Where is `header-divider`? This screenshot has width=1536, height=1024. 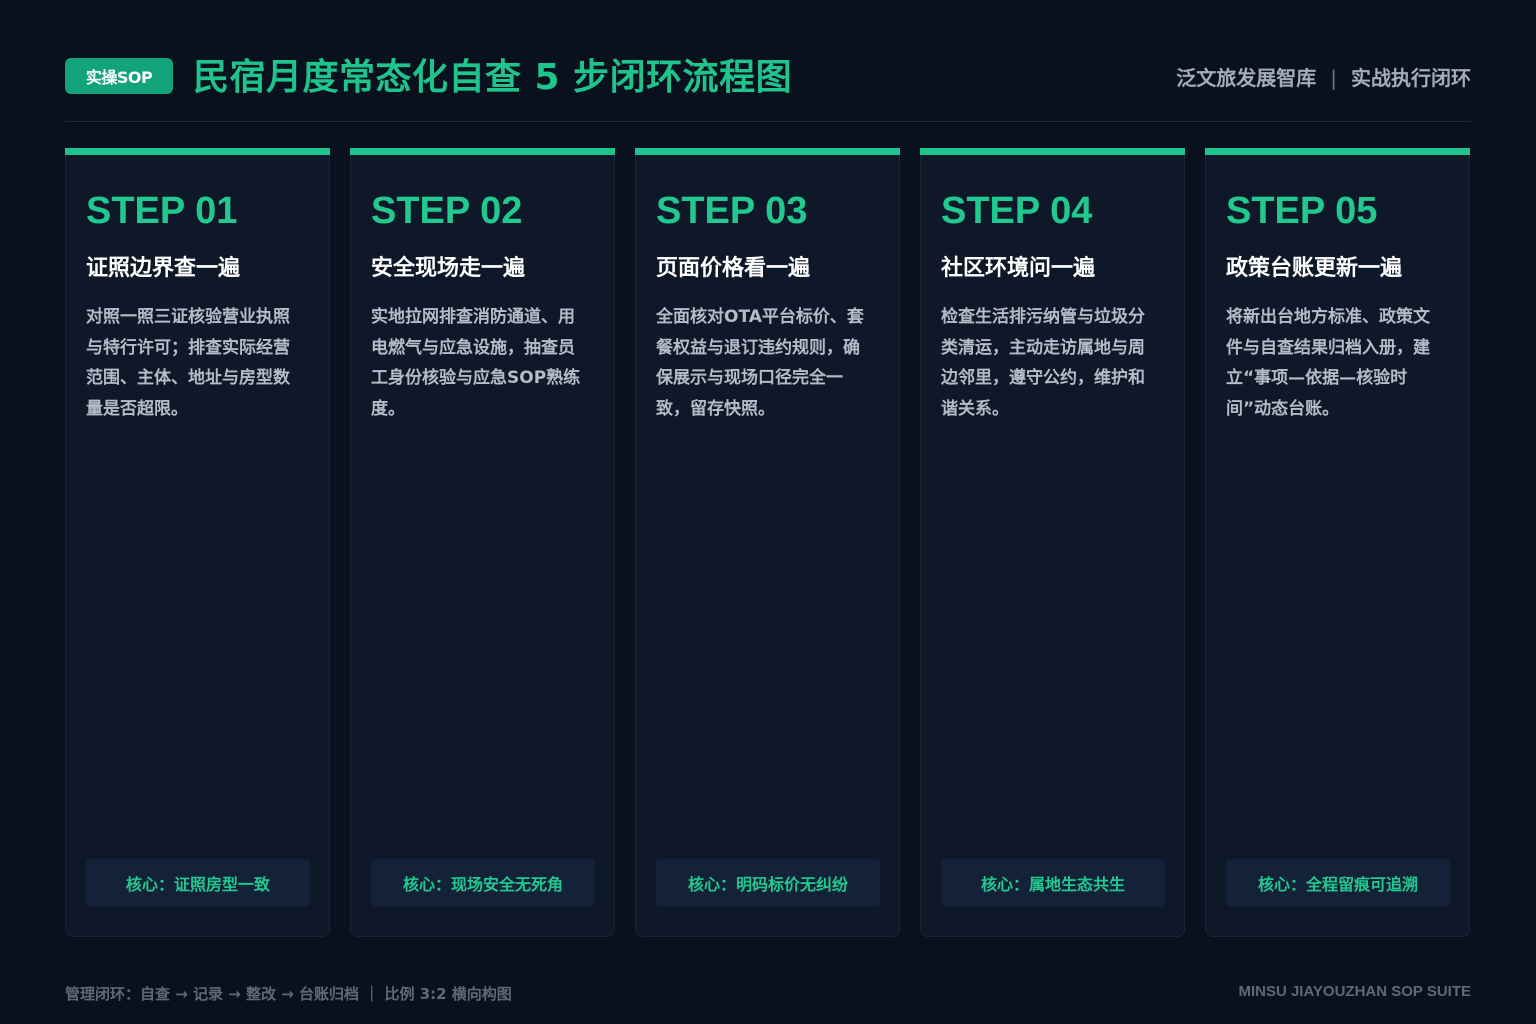
header-divider is located at coordinates (768, 121).